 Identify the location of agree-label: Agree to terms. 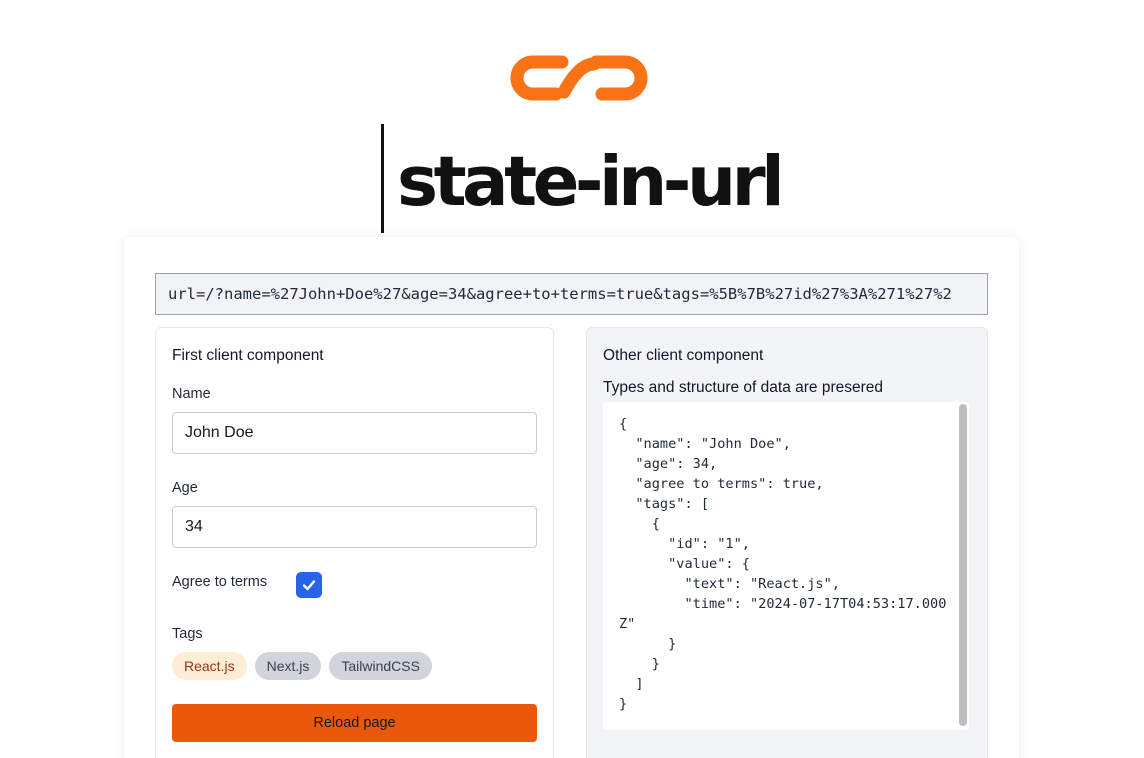
(220, 582).